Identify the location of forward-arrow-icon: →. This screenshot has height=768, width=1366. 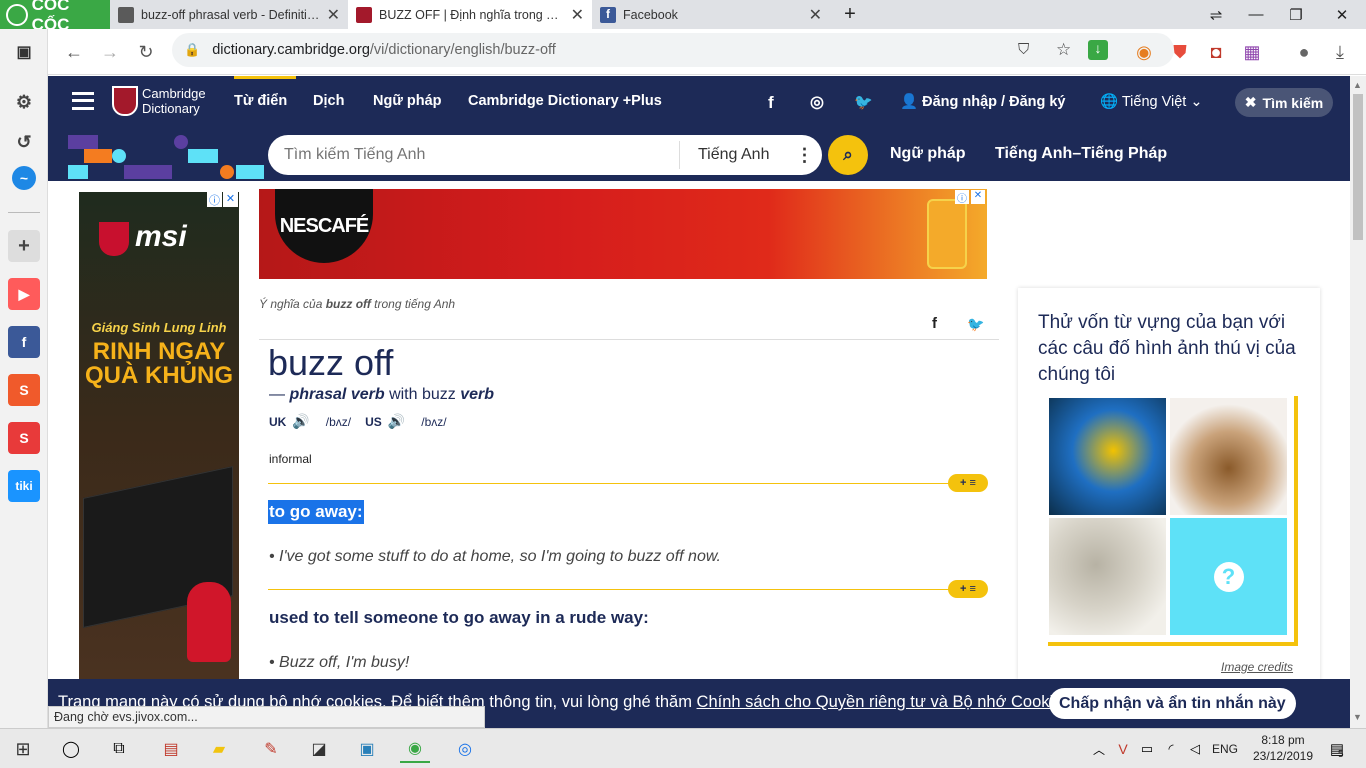
(110, 52).